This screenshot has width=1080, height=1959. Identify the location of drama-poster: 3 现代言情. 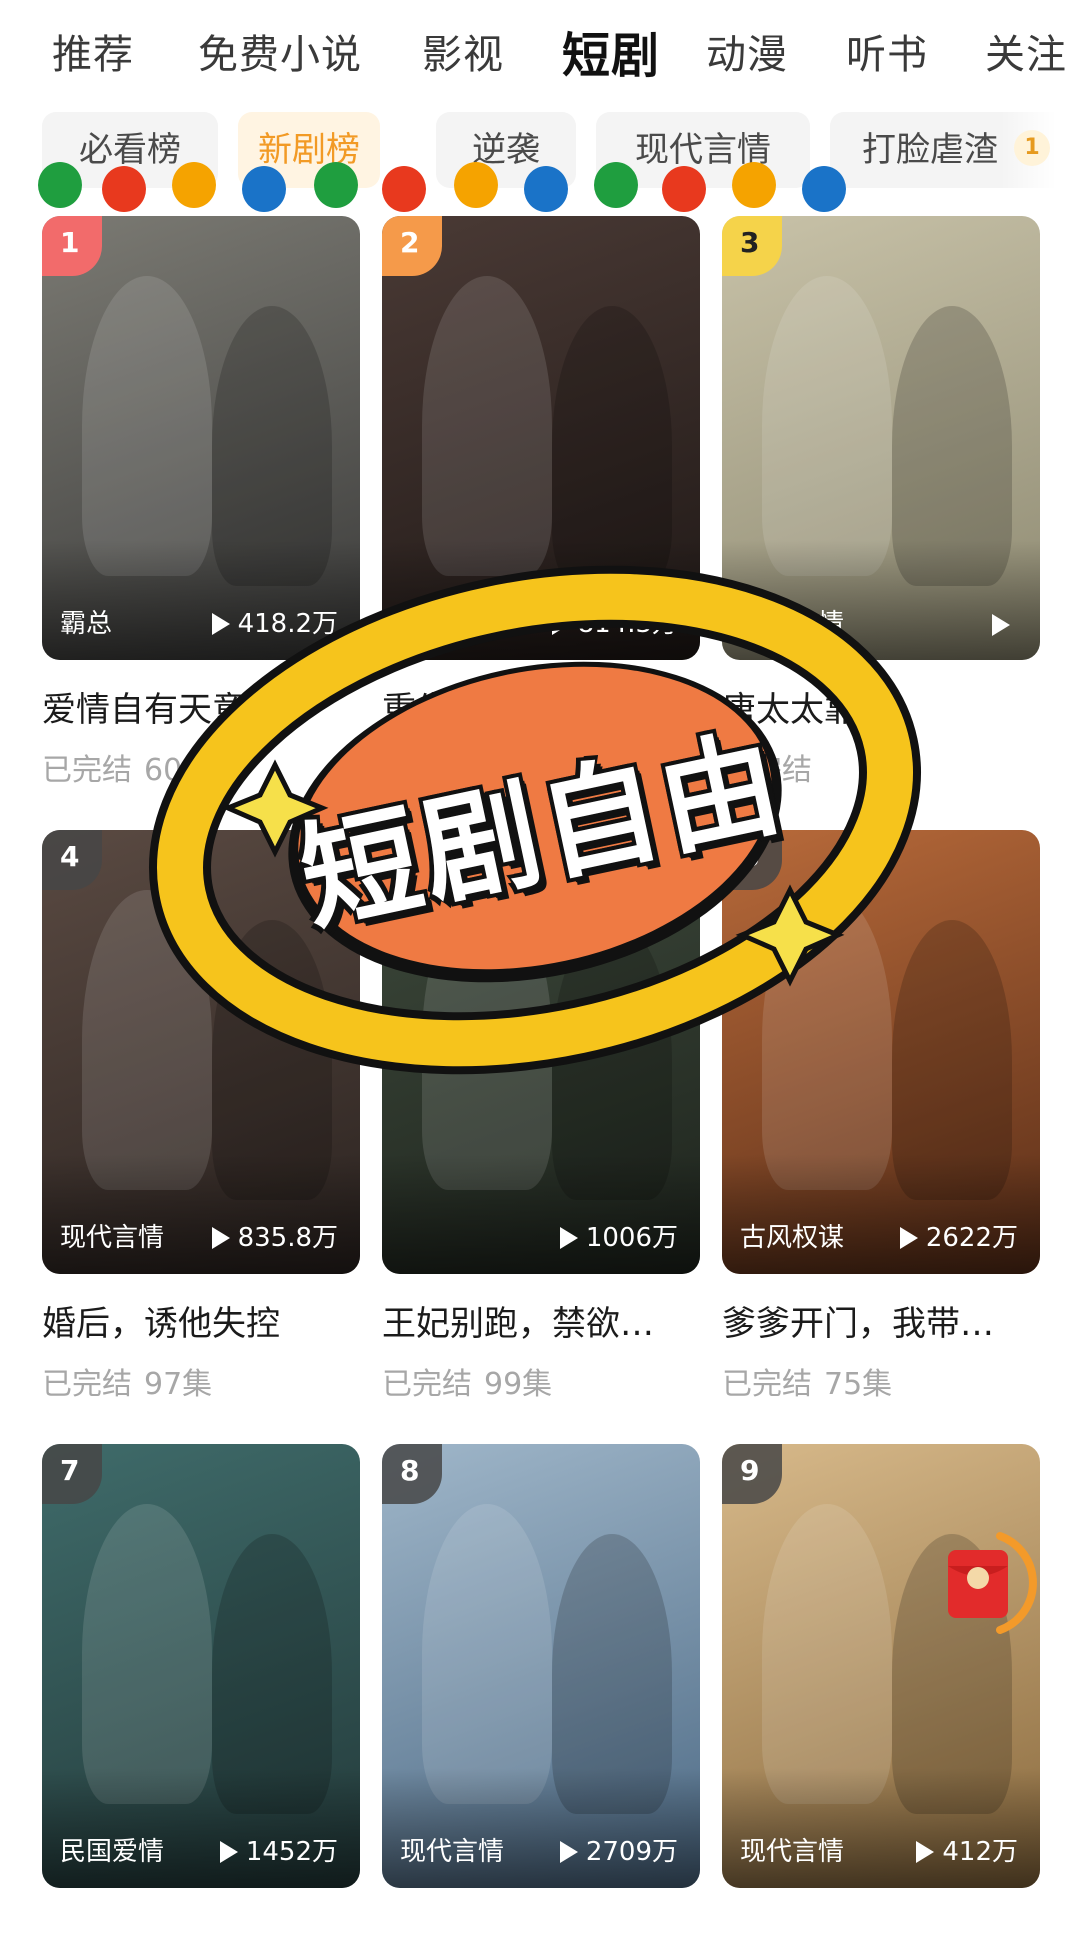
(881, 438).